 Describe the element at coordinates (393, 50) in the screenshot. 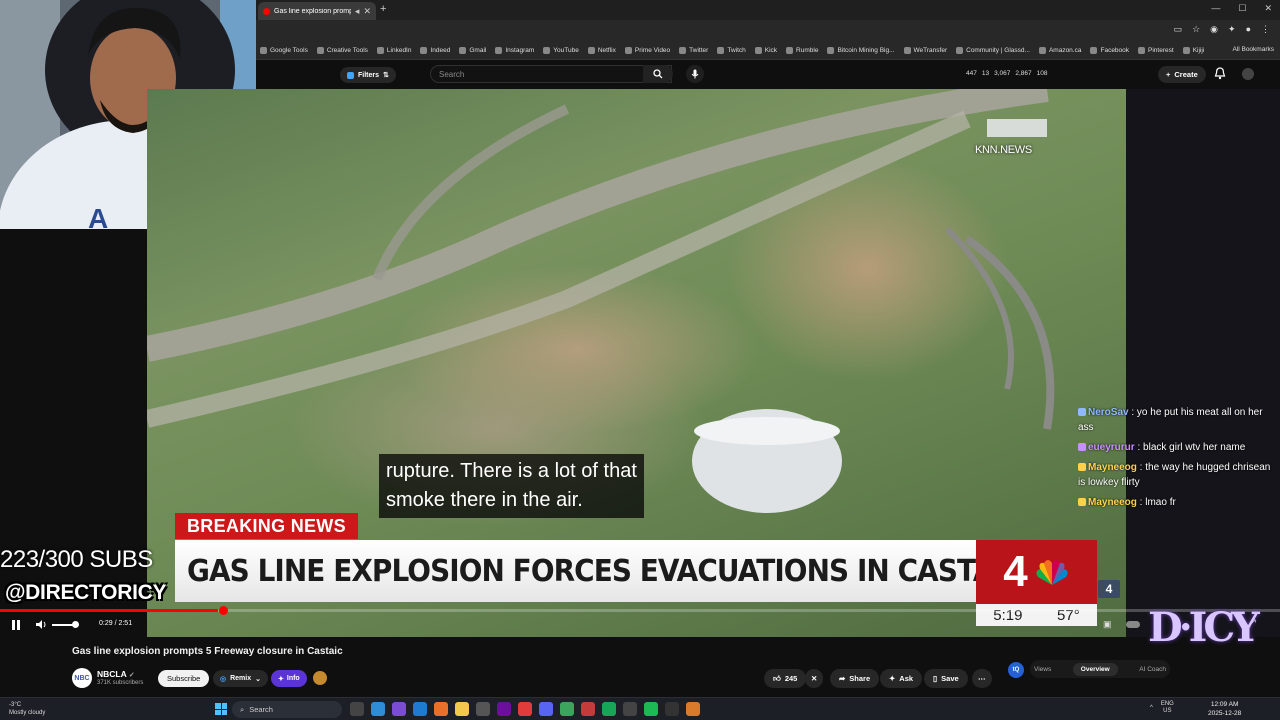

I see `bookmark-item: LinkedIn` at that location.